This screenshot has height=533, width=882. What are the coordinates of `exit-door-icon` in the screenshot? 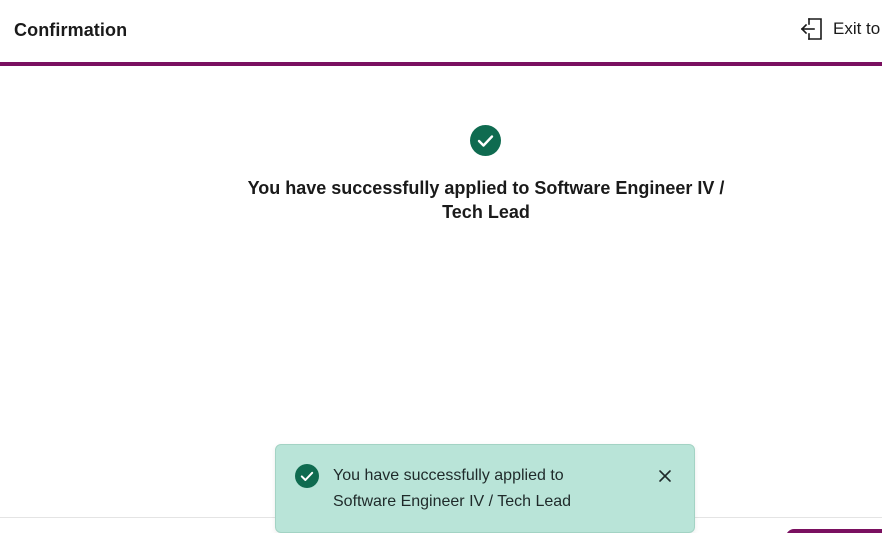 It's located at (811, 29).